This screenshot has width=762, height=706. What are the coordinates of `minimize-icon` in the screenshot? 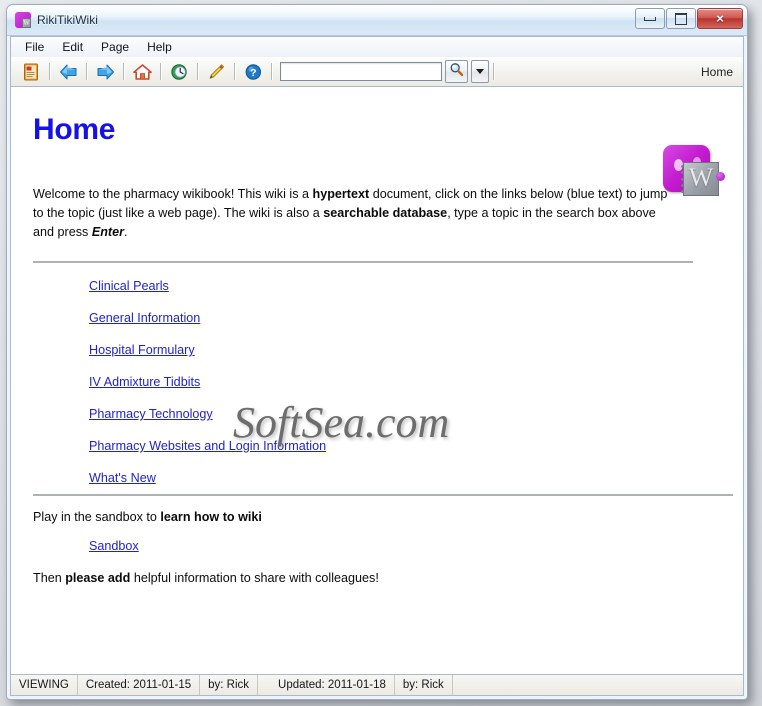 It's located at (650, 18).